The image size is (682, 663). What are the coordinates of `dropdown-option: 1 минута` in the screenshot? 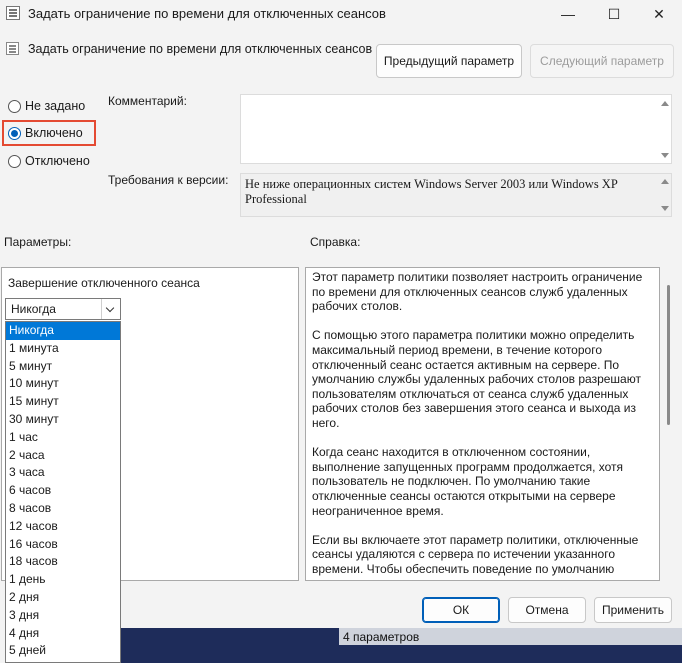 It's located at (63, 349).